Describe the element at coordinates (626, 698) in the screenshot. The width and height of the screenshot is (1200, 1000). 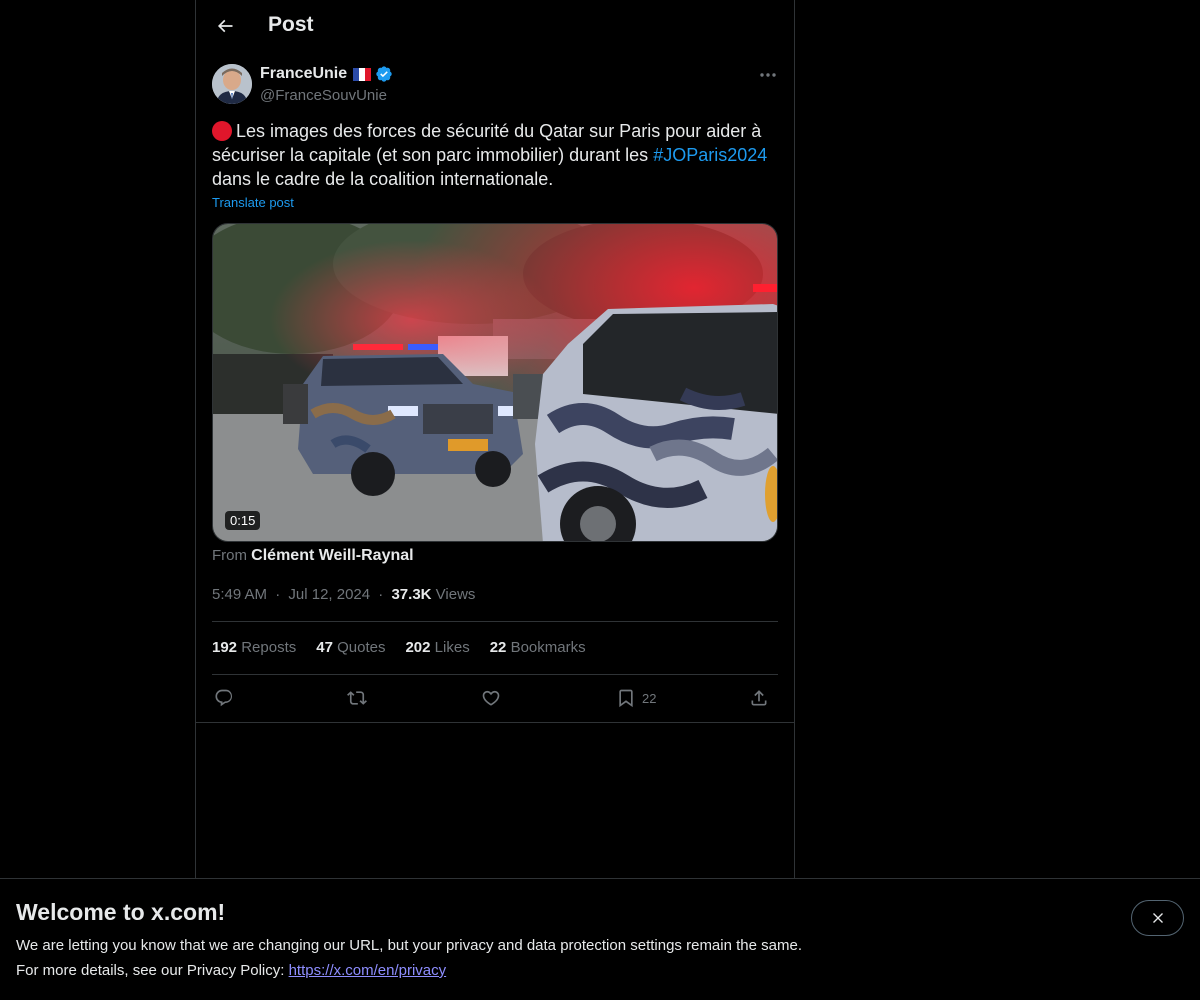
I see `bookmark-icon` at that location.